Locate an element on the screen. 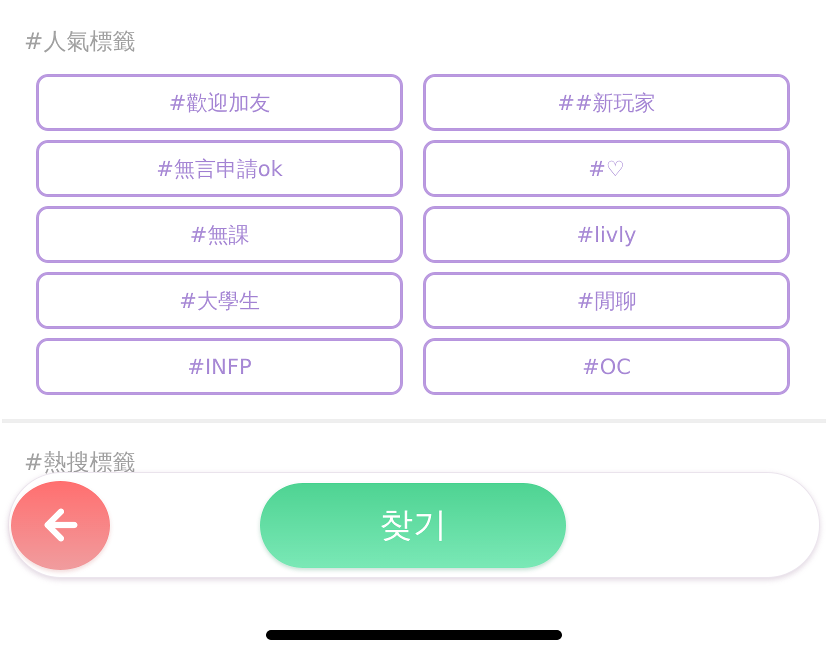  tag-button: #livly is located at coordinates (606, 234).